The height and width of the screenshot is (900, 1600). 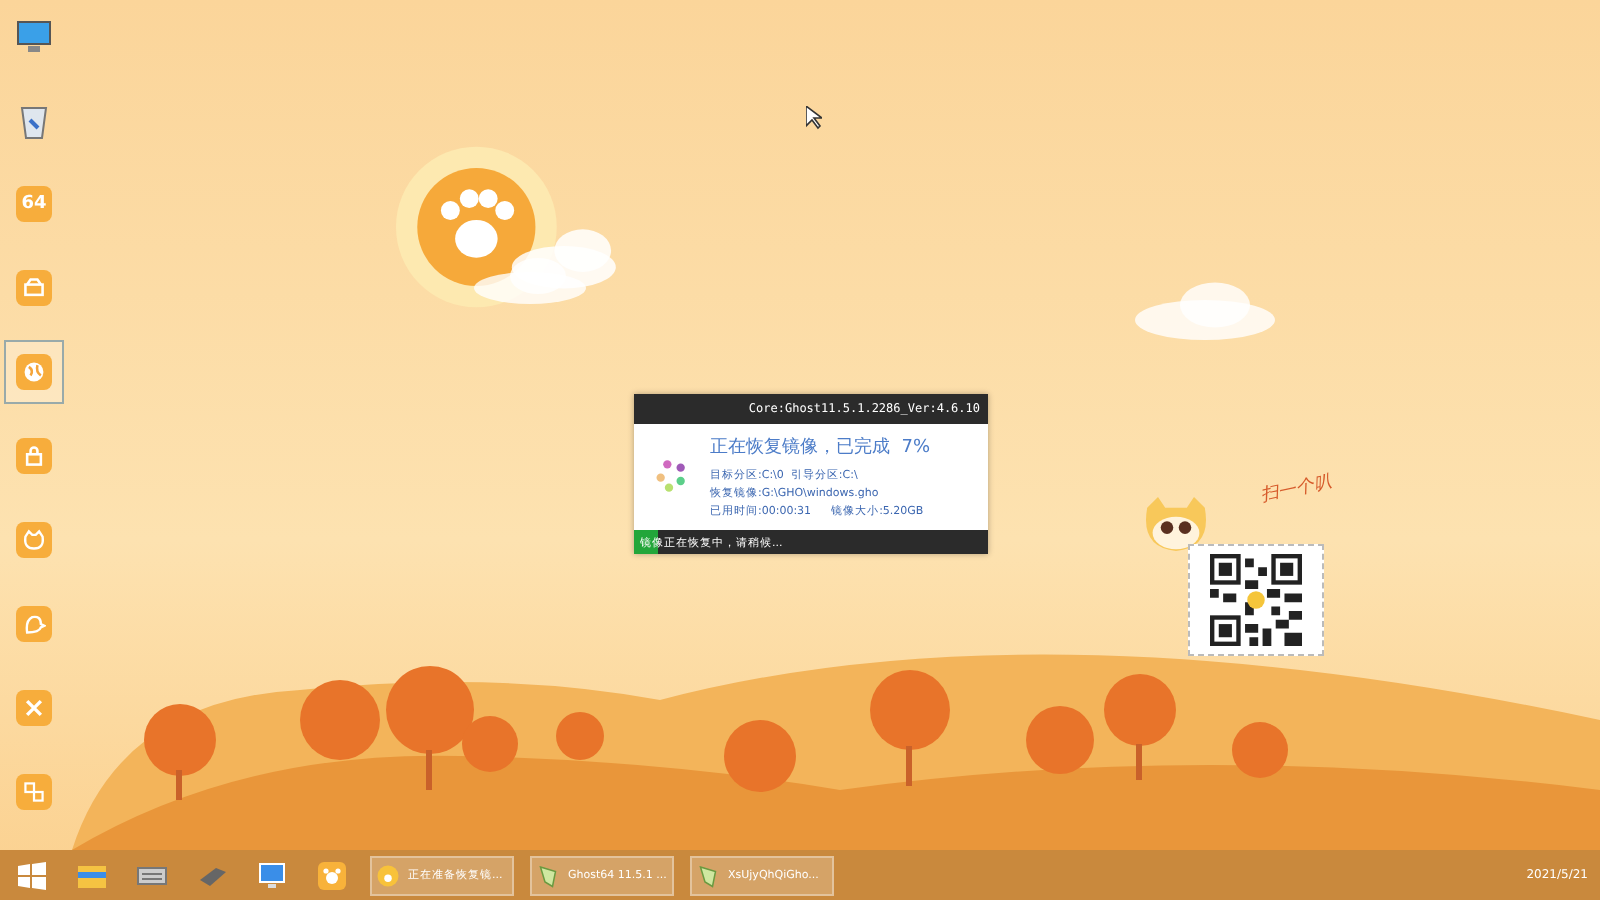 I want to click on desktop-shortcut: 64, so click(x=34, y=204).